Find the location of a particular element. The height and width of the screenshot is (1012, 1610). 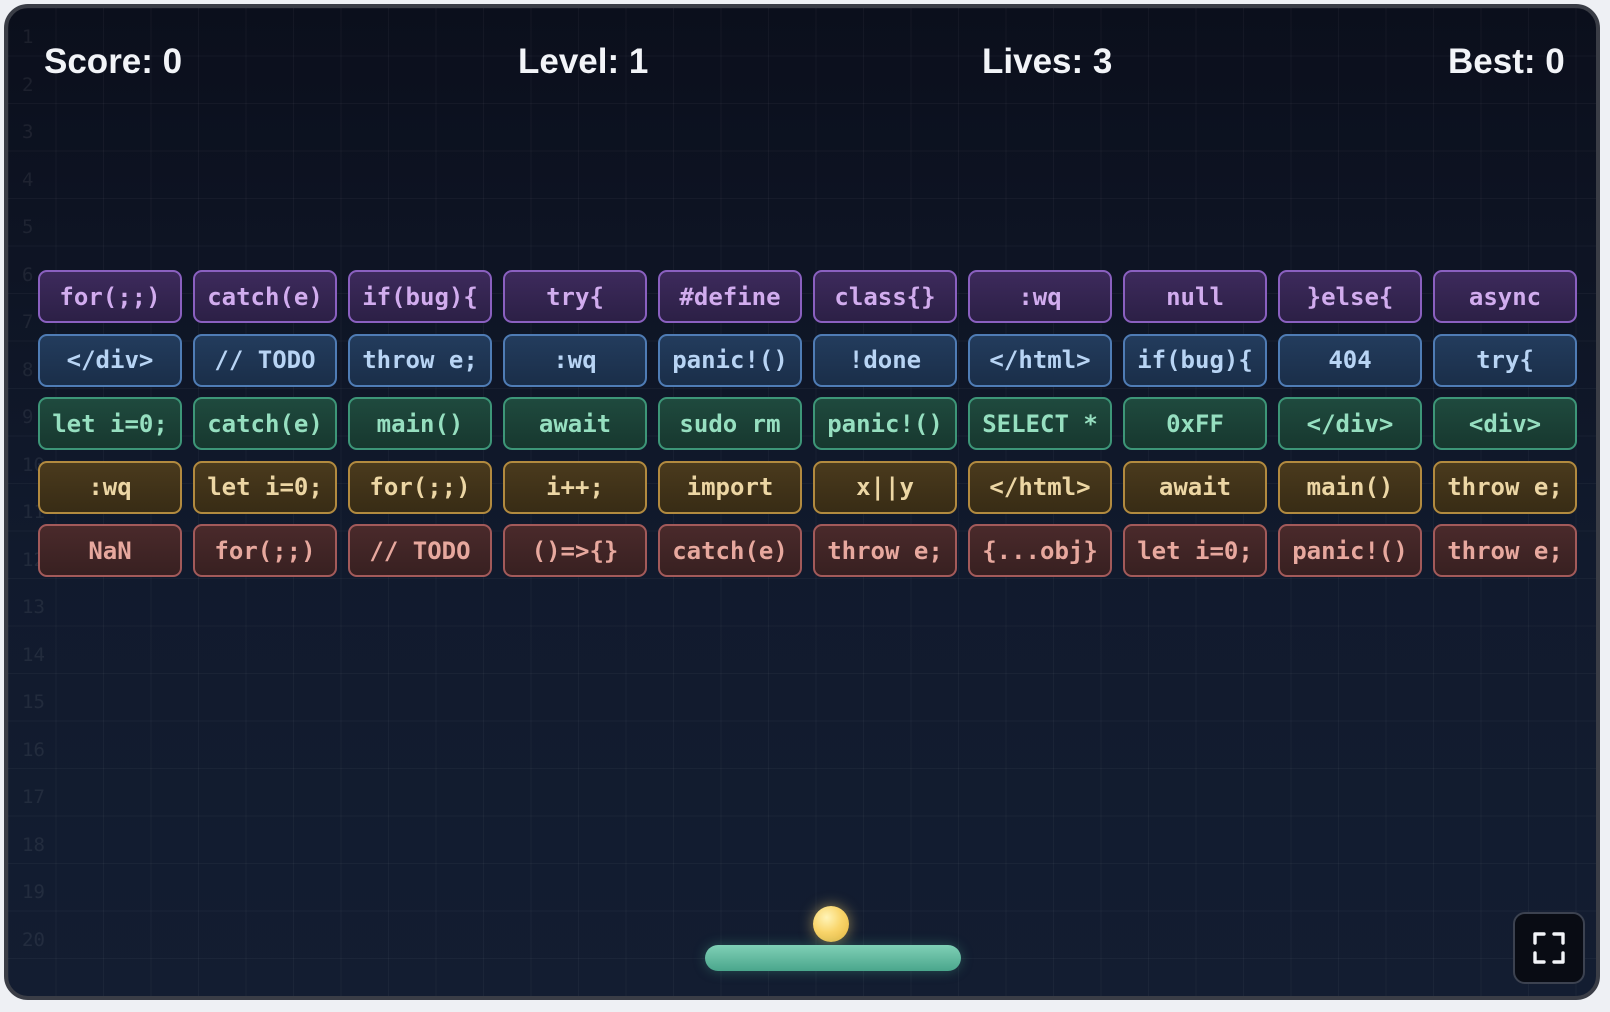

line-number: 6 is located at coordinates (28, 274).